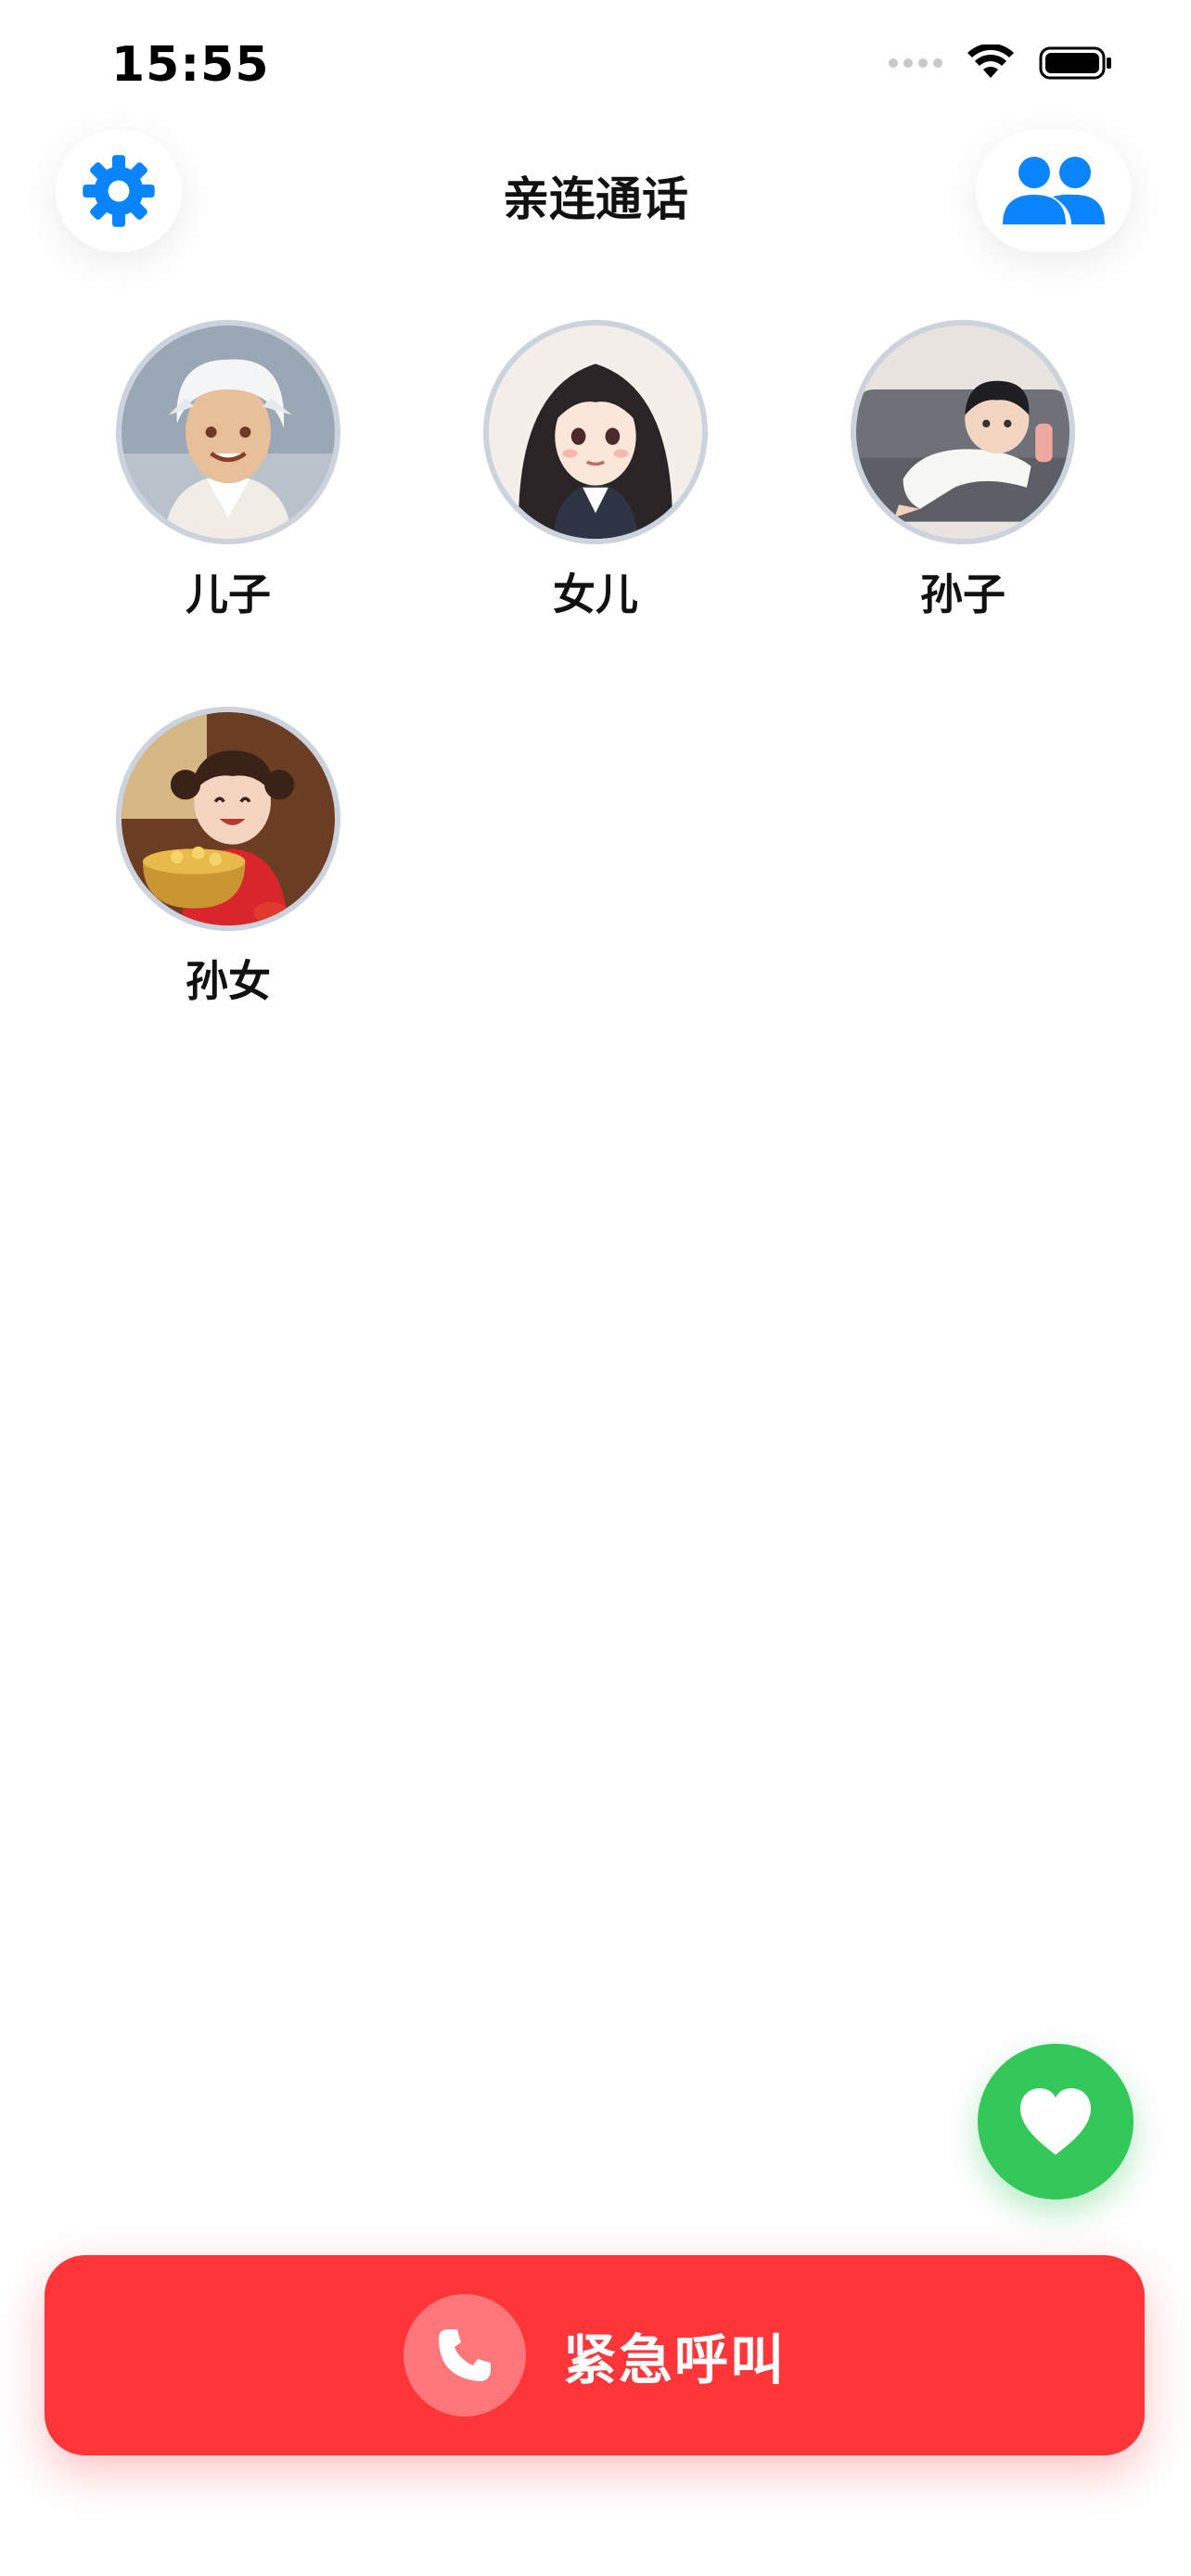 The width and height of the screenshot is (1191, 2576). I want to click on granddaughter-portrait-image, so click(228, 819).